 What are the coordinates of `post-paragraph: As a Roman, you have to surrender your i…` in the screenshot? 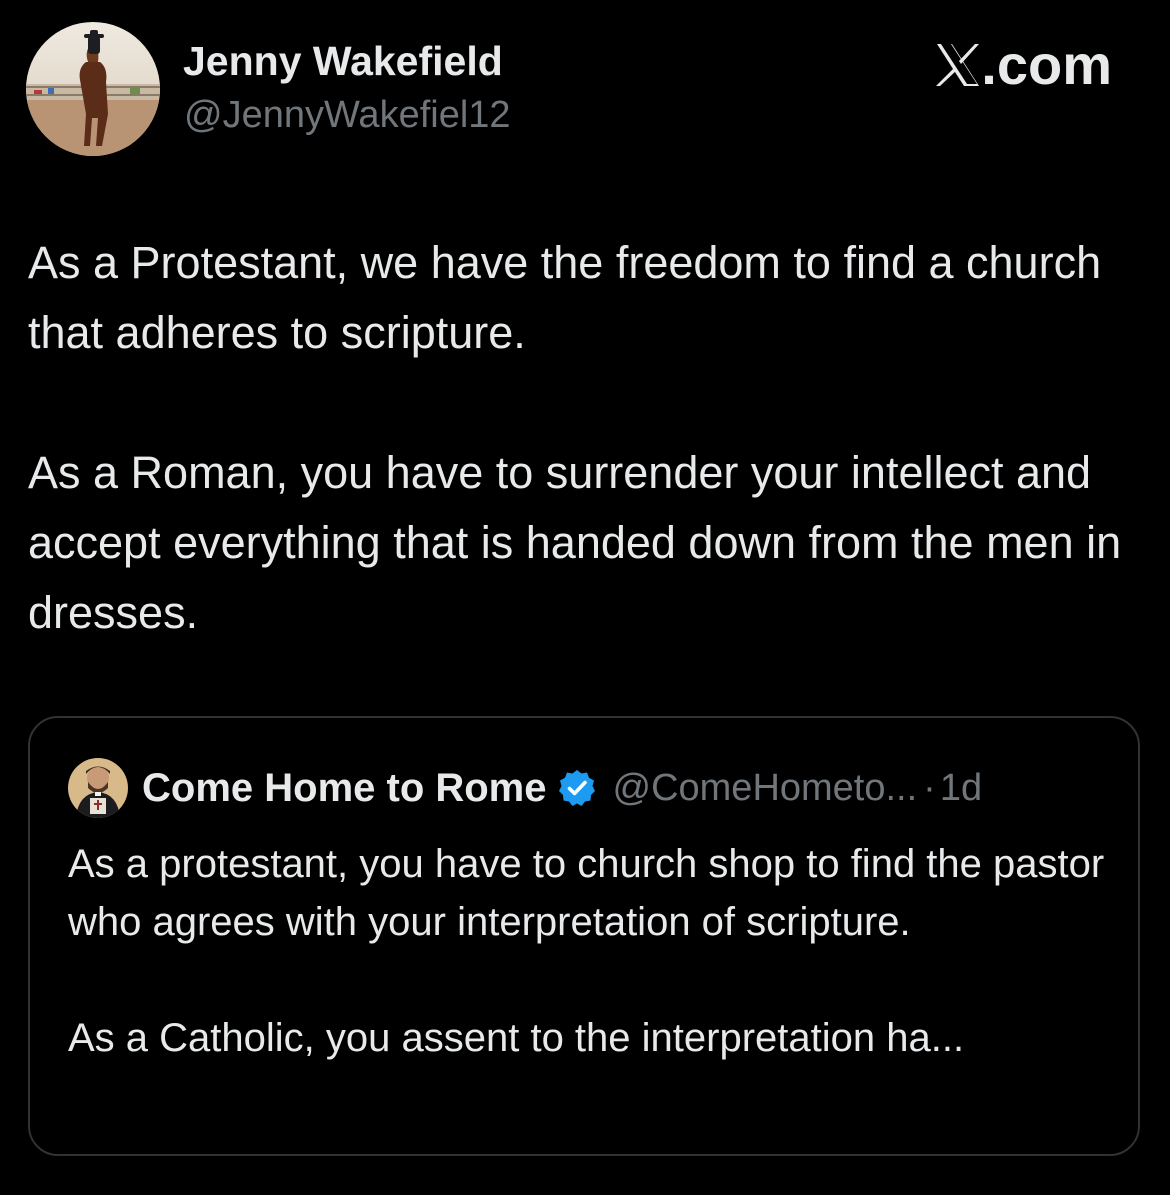 It's located at (575, 542).